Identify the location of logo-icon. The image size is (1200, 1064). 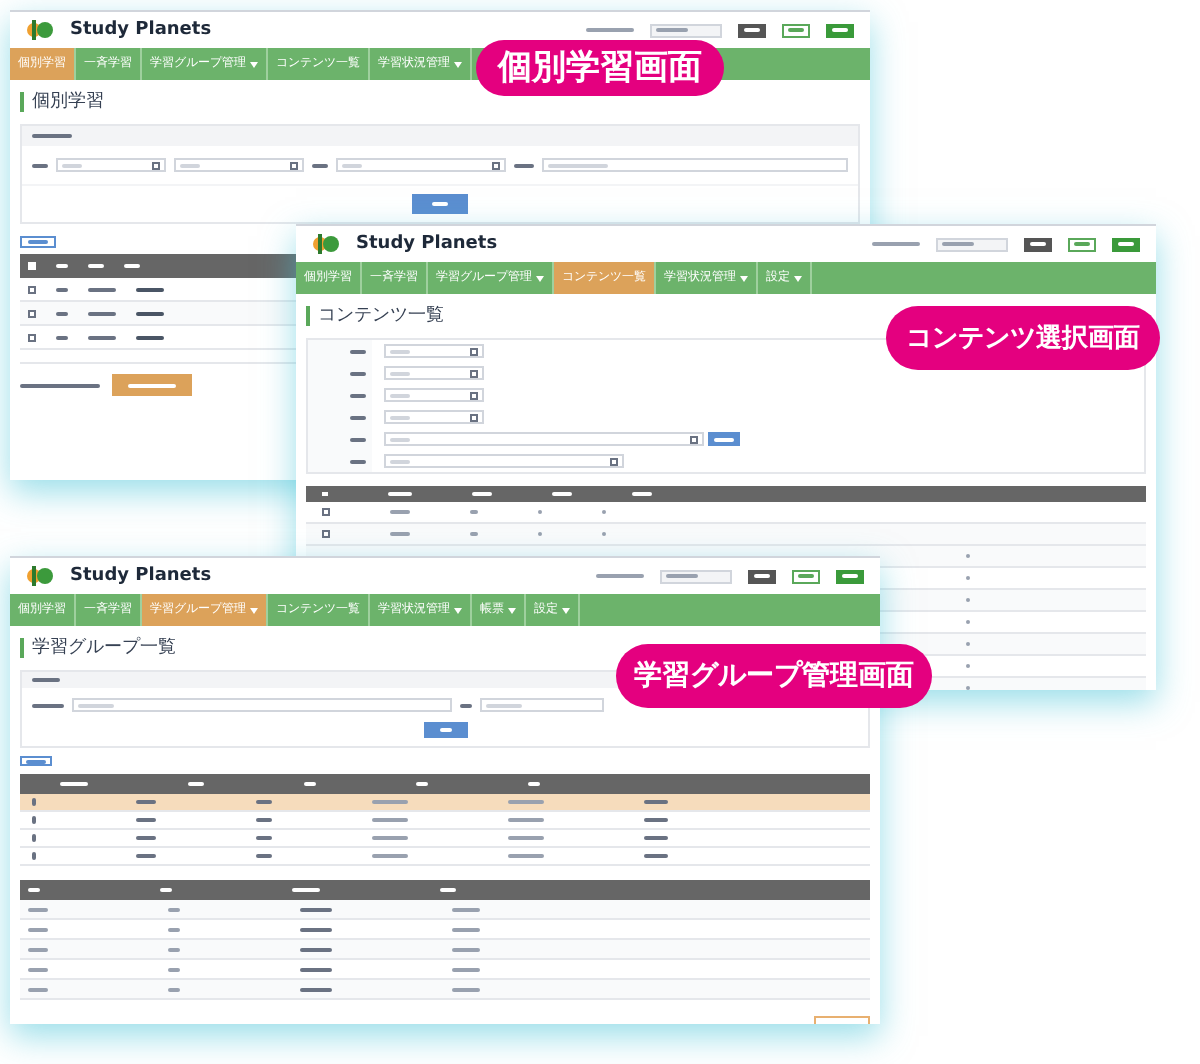
(326, 244).